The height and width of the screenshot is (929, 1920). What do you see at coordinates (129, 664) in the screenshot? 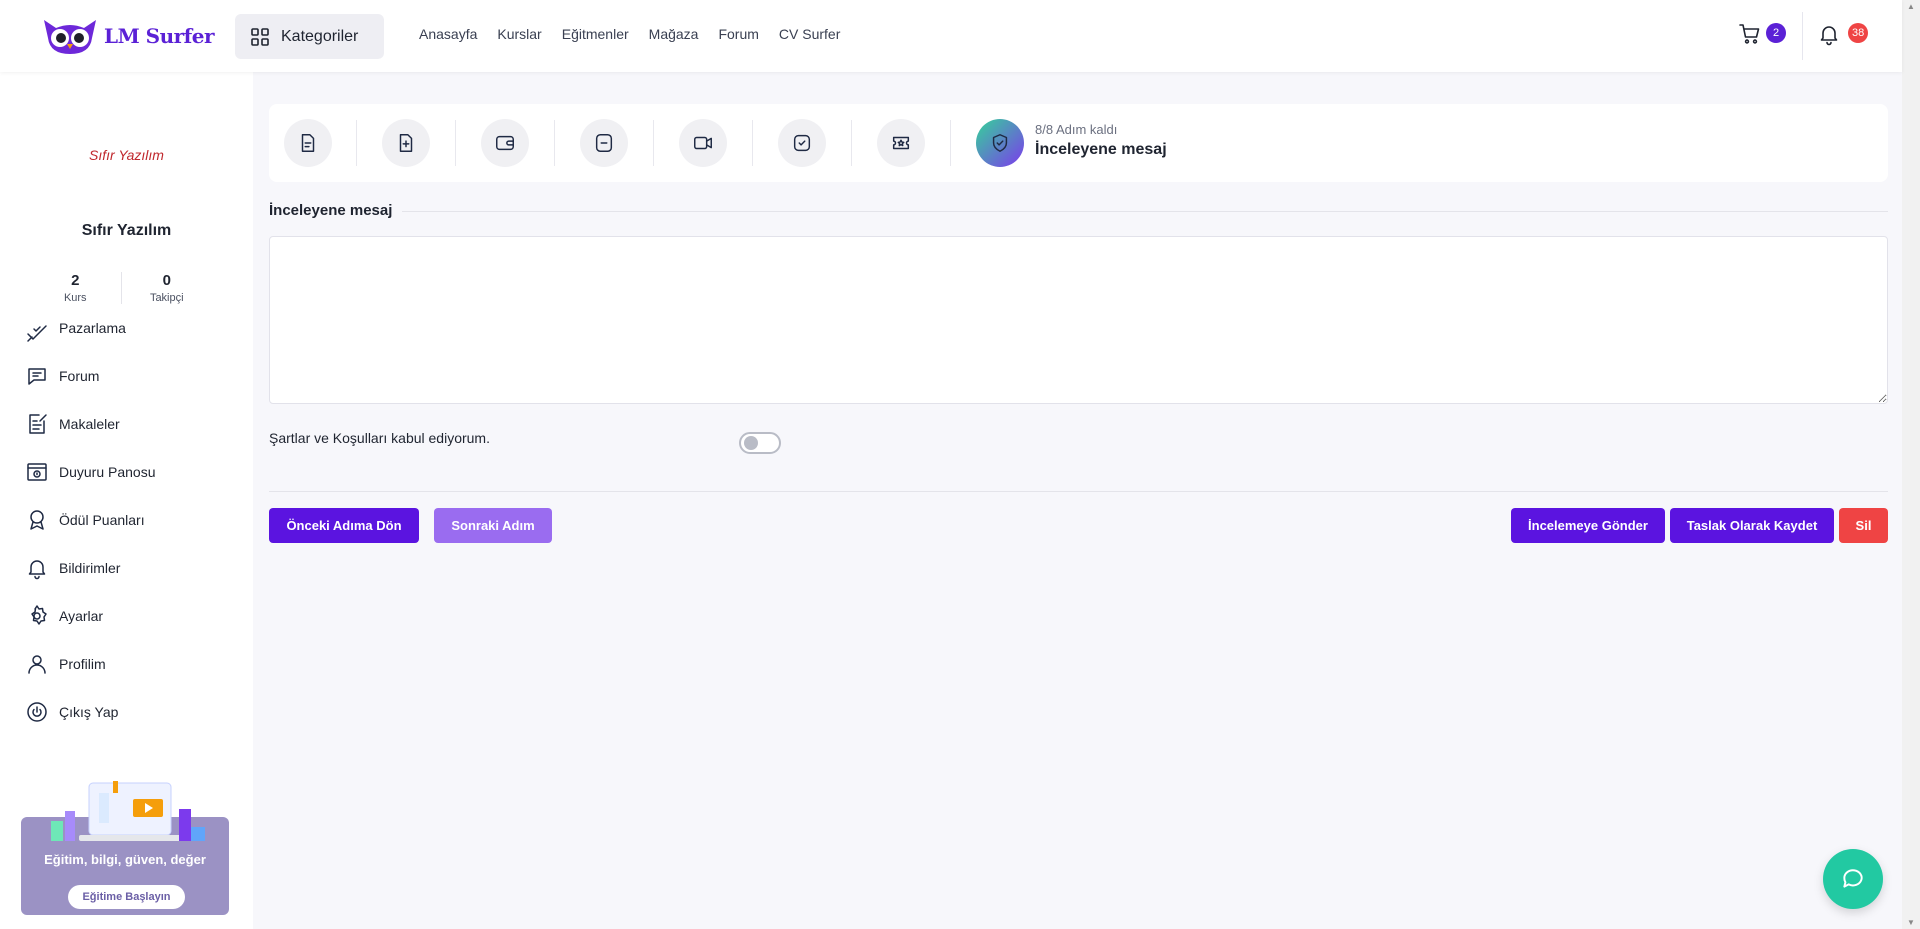
I see `sidebar-item-profile: Profilim` at bounding box center [129, 664].